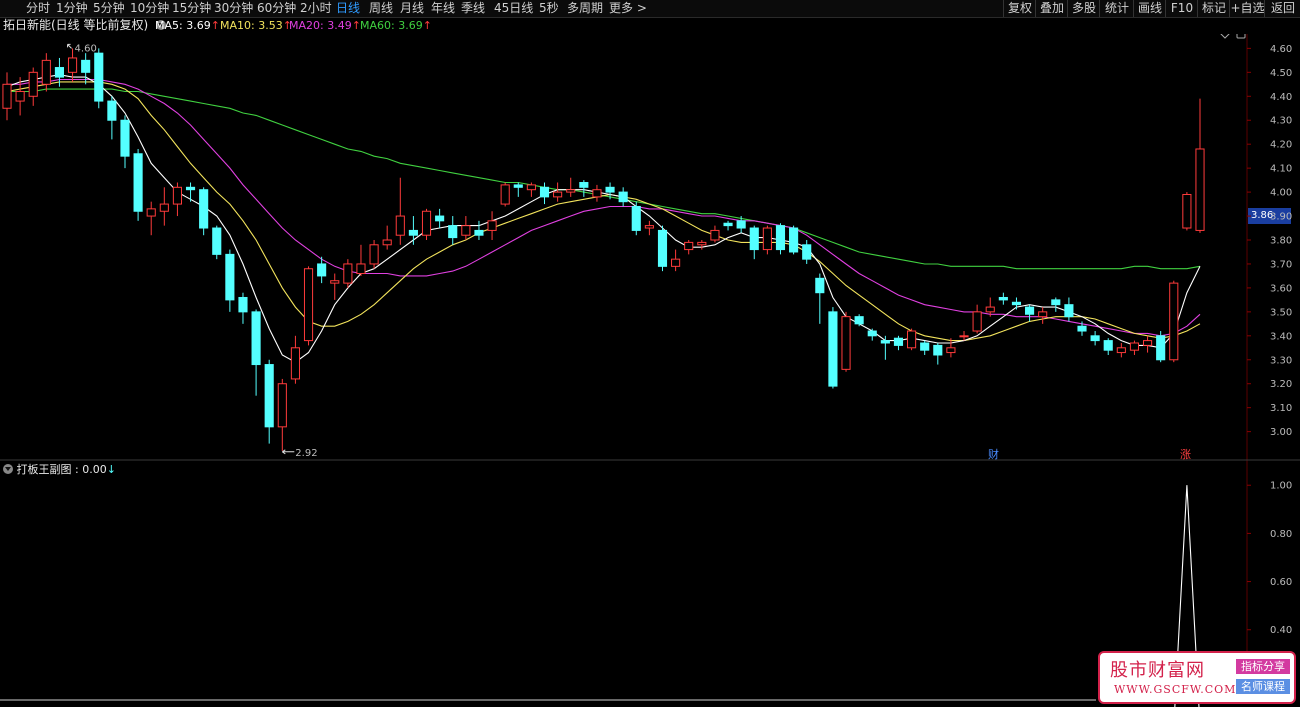 This screenshot has height=707, width=1300. Describe the element at coordinates (412, 8) in the screenshot. I see `period-tab-10: 月线` at that location.